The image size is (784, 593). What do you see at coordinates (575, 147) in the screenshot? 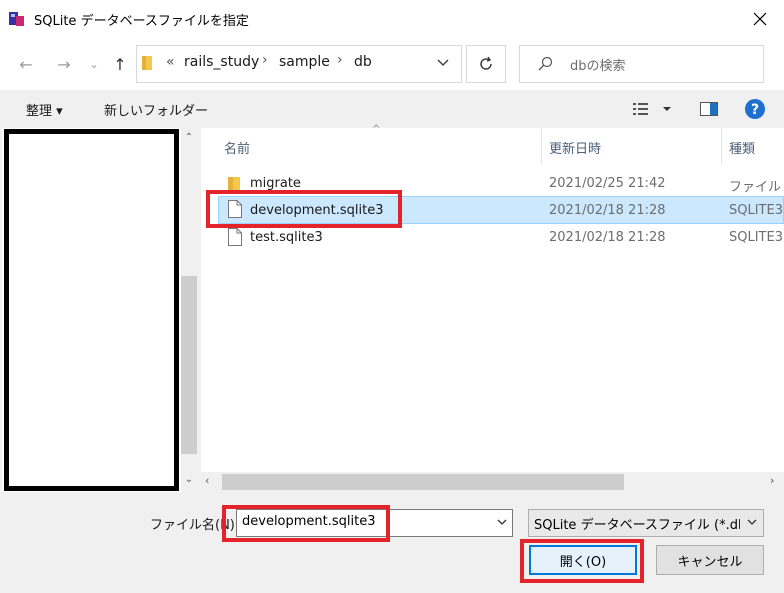
I see `column-header-modified: 更新日時` at bounding box center [575, 147].